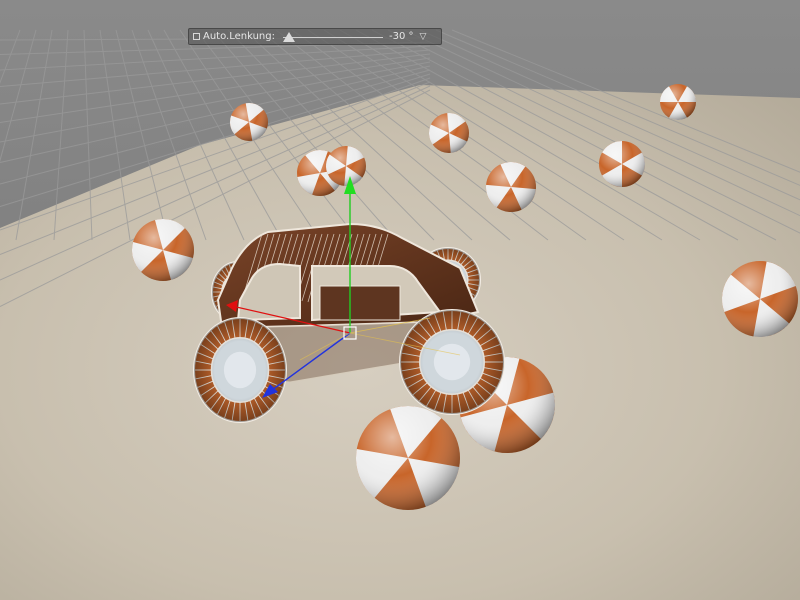  Describe the element at coordinates (360, 303) in the screenshot. I see `car-interior-panel` at that location.